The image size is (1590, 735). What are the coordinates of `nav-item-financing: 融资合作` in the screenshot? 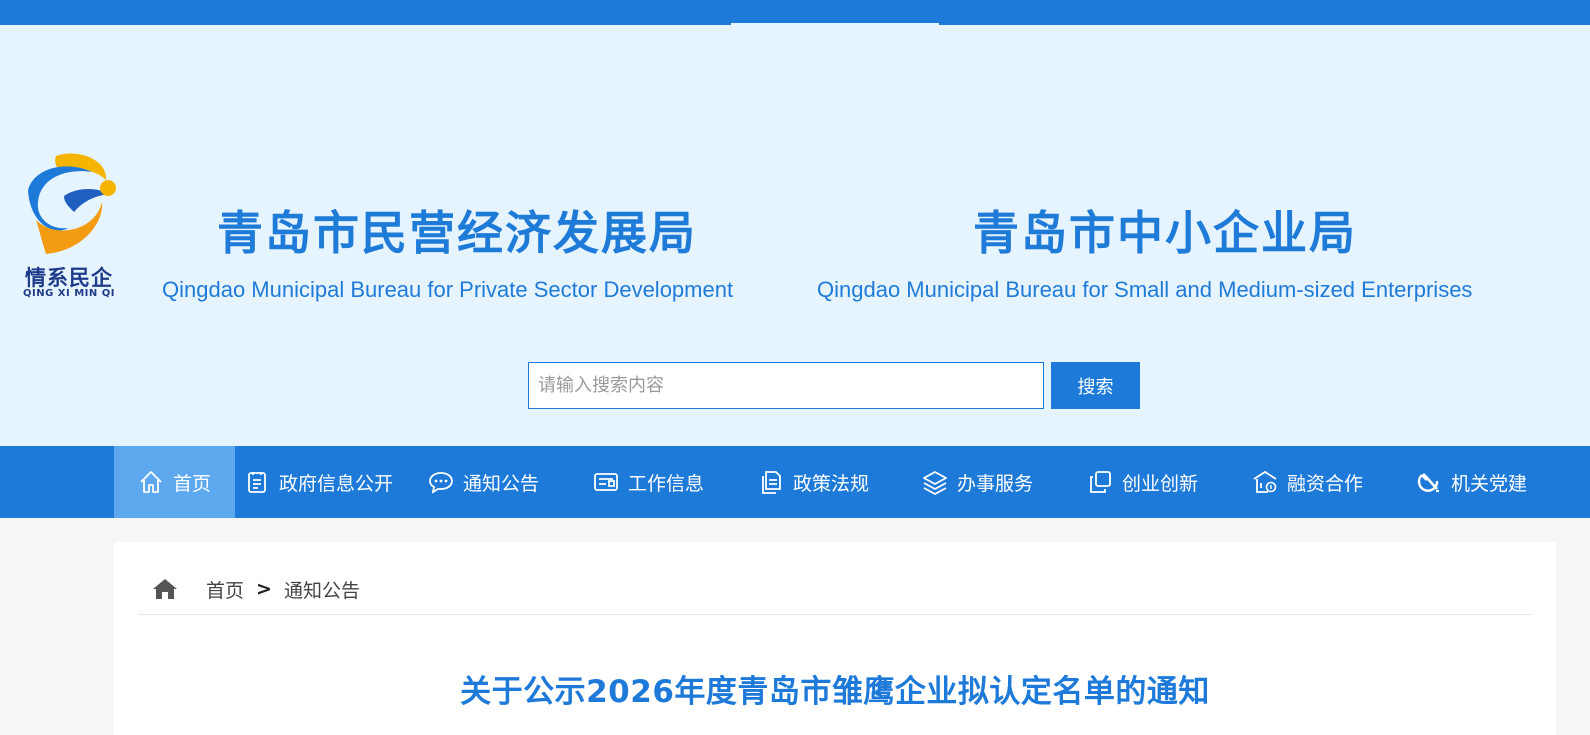 It's located at (1307, 482).